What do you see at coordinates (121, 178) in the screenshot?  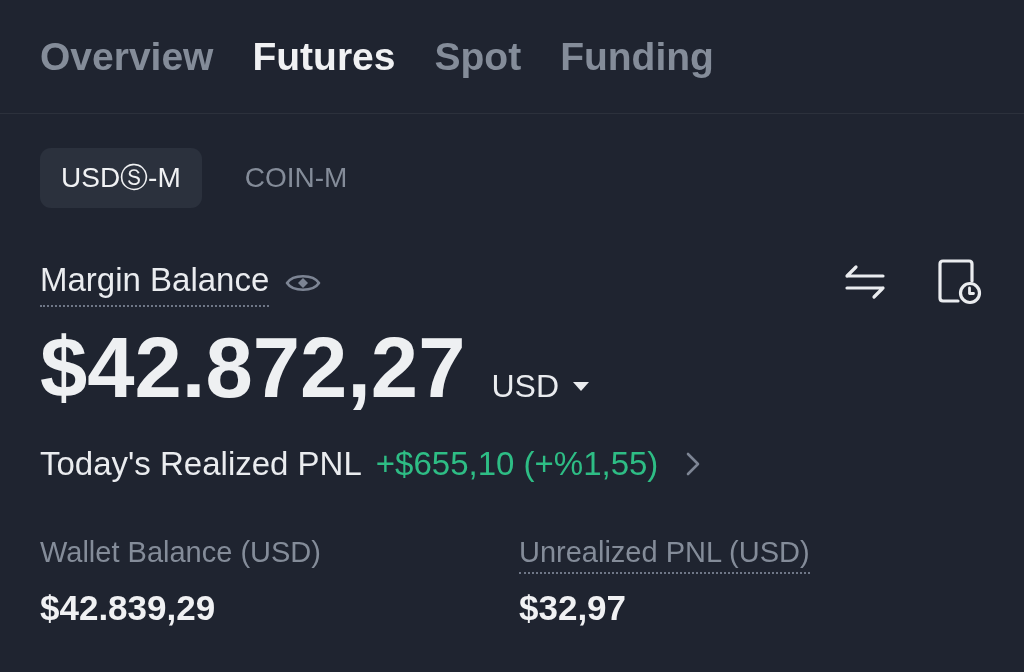 I see `margin-type-tab: USDⓈ-M` at bounding box center [121, 178].